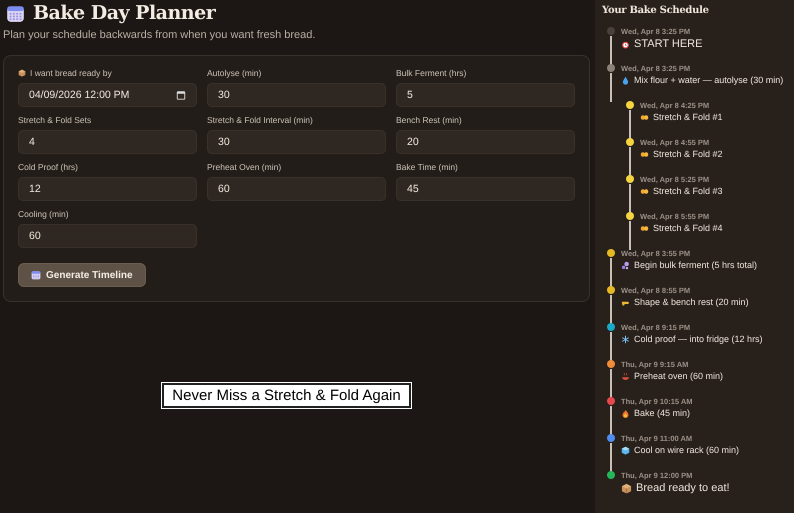 The height and width of the screenshot is (513, 794). Describe the element at coordinates (625, 450) in the screenshot. I see `ice-cube-icon` at that location.